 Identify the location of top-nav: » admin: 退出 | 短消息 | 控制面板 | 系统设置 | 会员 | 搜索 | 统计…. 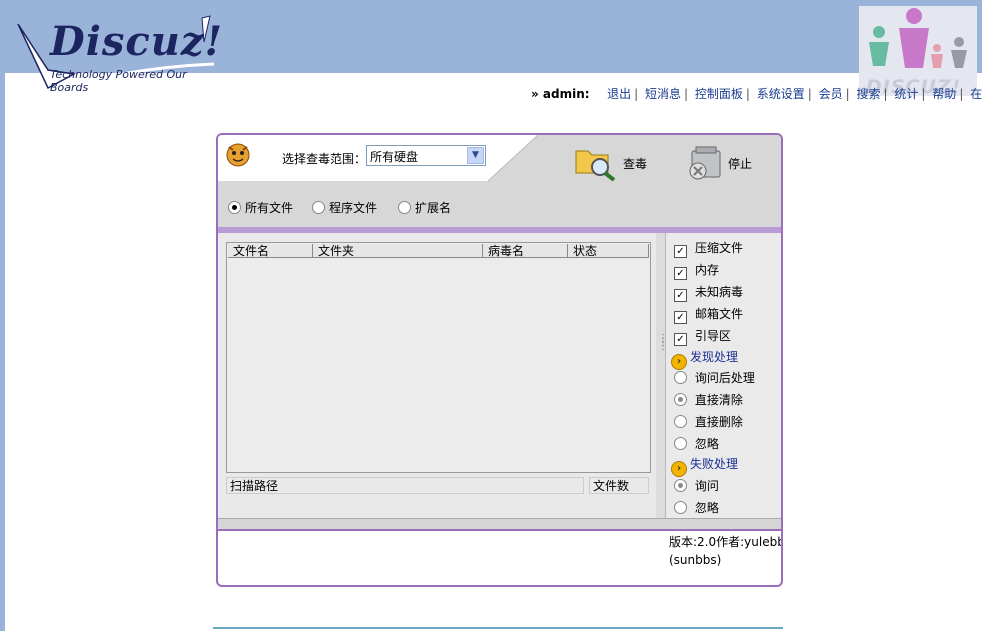
(756, 93).